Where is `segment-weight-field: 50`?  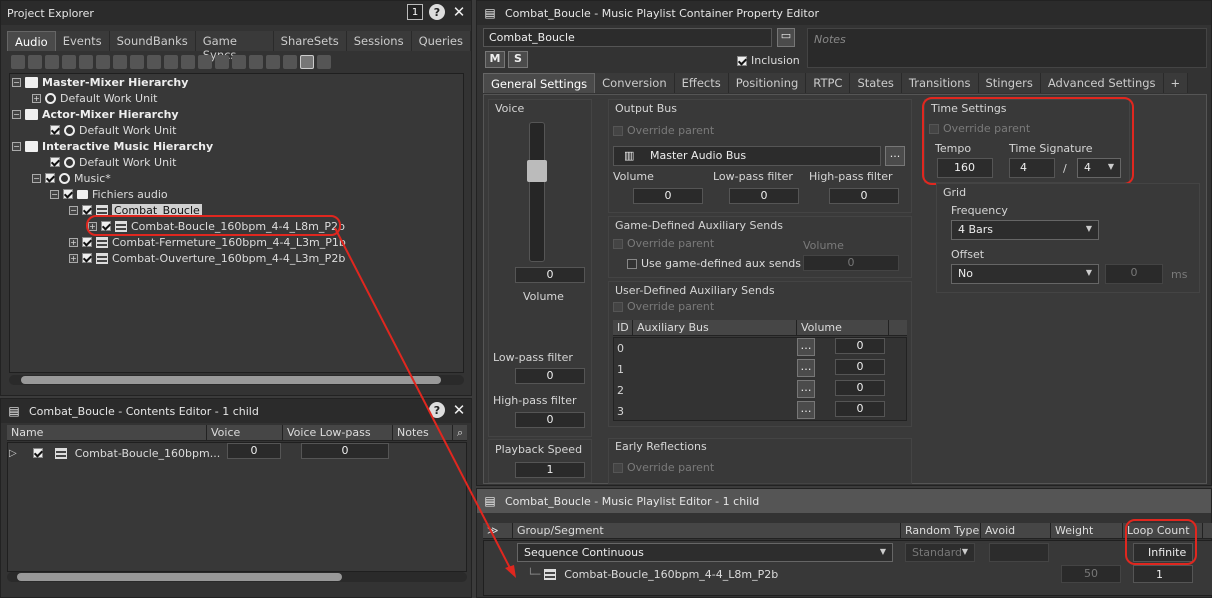 segment-weight-field: 50 is located at coordinates (1091, 574).